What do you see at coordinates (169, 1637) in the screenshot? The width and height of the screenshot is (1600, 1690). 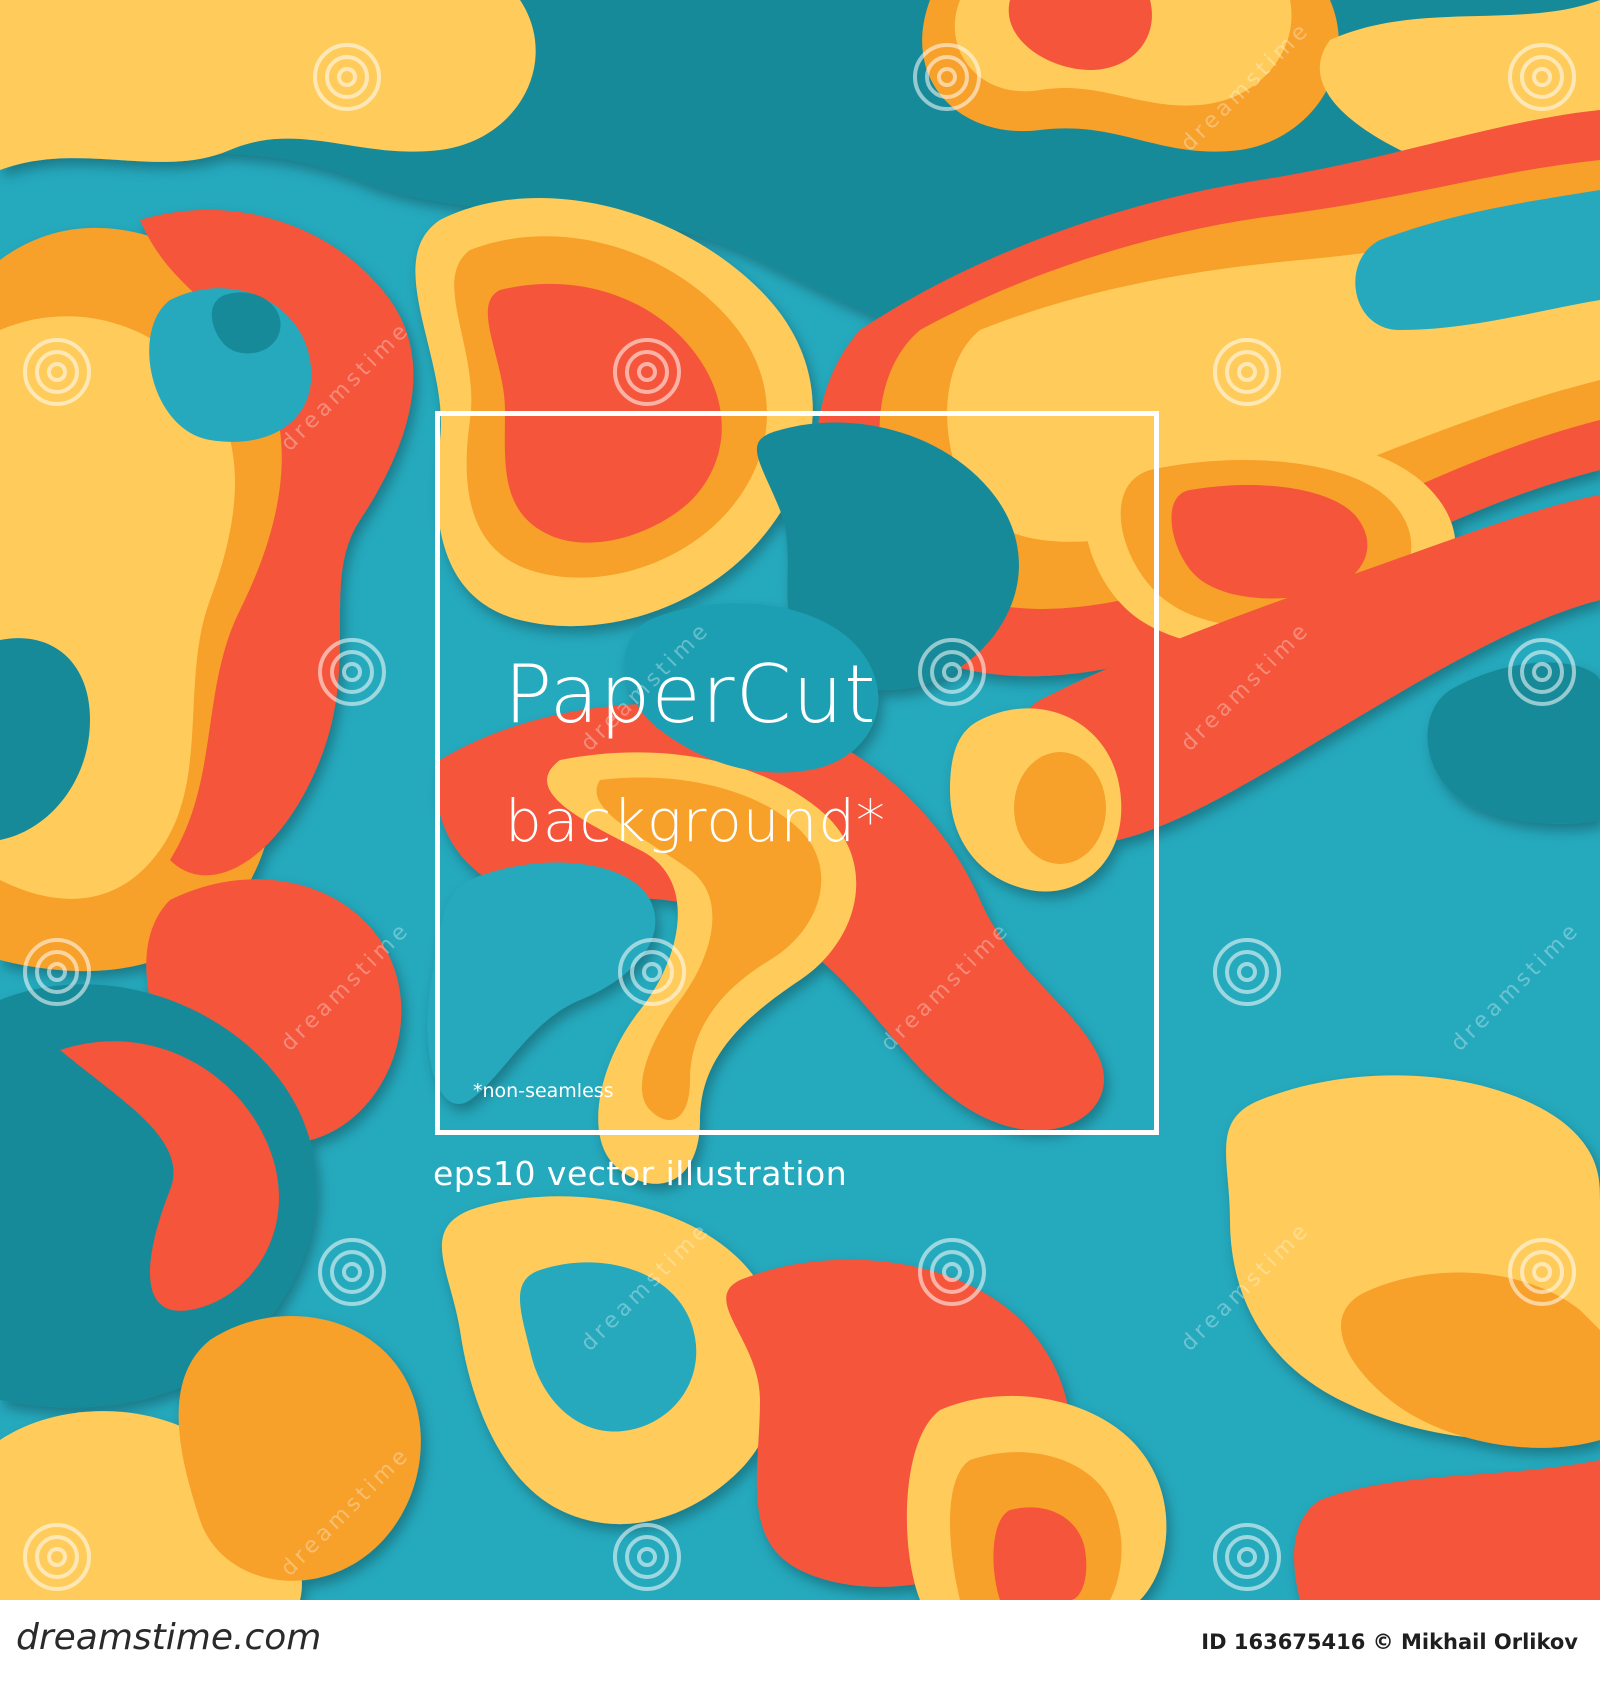 I see `site-logo-text: dreamstime.com` at bounding box center [169, 1637].